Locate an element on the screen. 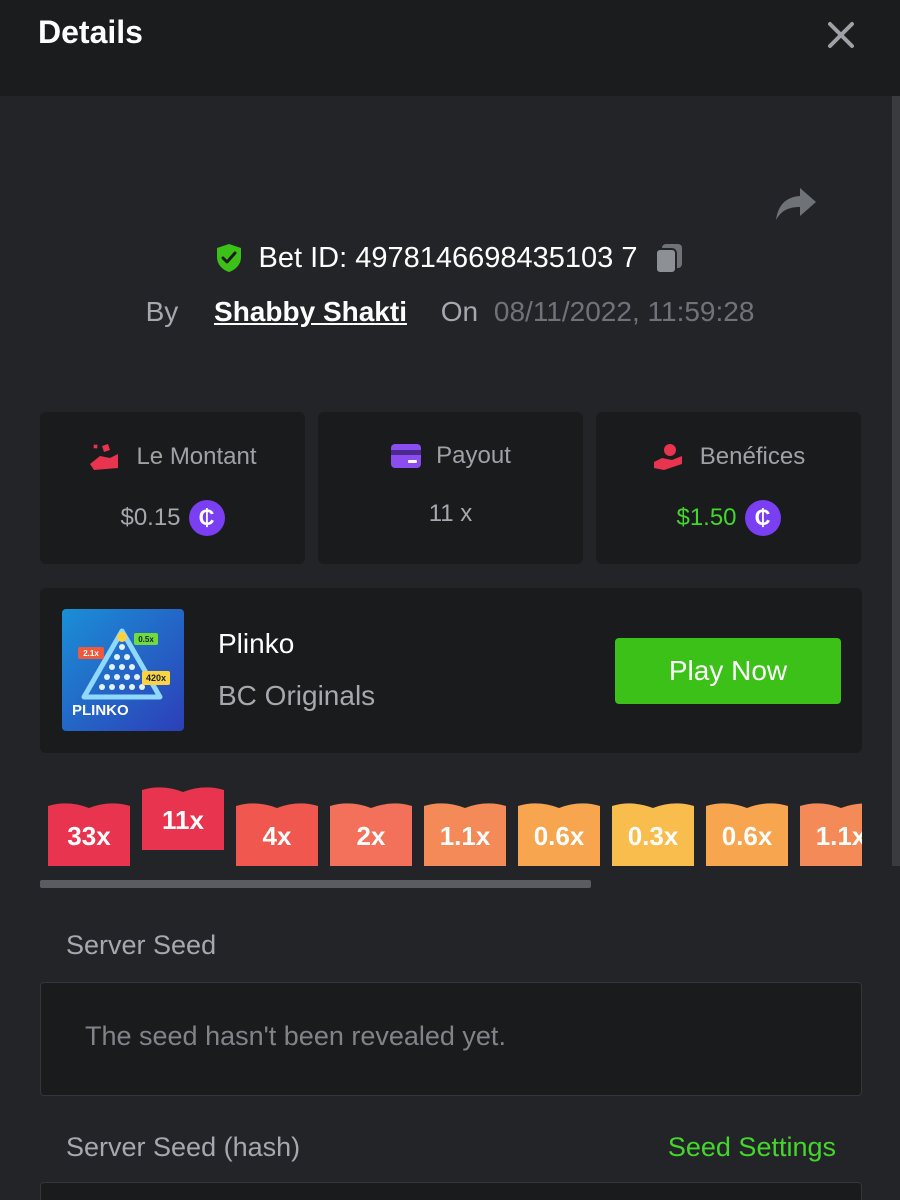 This screenshot has width=900, height=1200. multiplier-chip-active: 11x is located at coordinates (183, 818).